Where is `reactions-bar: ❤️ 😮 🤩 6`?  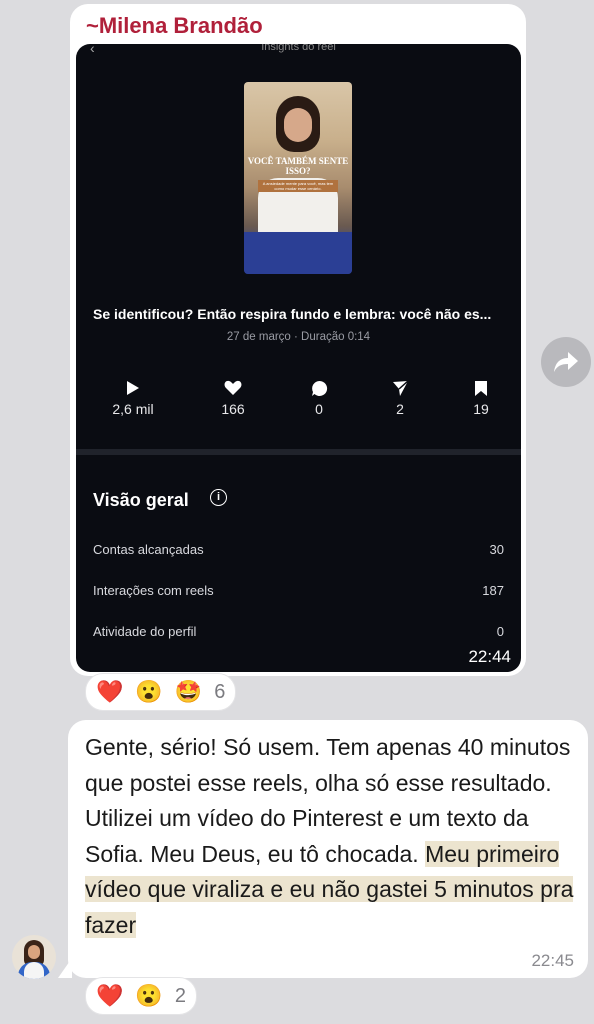 reactions-bar: ❤️ 😮 🤩 6 is located at coordinates (161, 692).